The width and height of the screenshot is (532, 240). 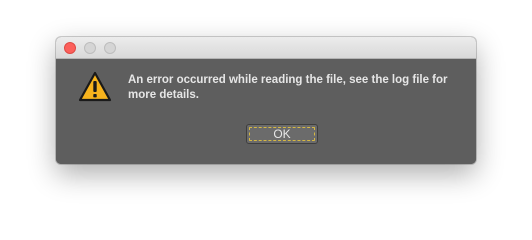 I want to click on ok-button-label: OK, so click(x=282, y=134).